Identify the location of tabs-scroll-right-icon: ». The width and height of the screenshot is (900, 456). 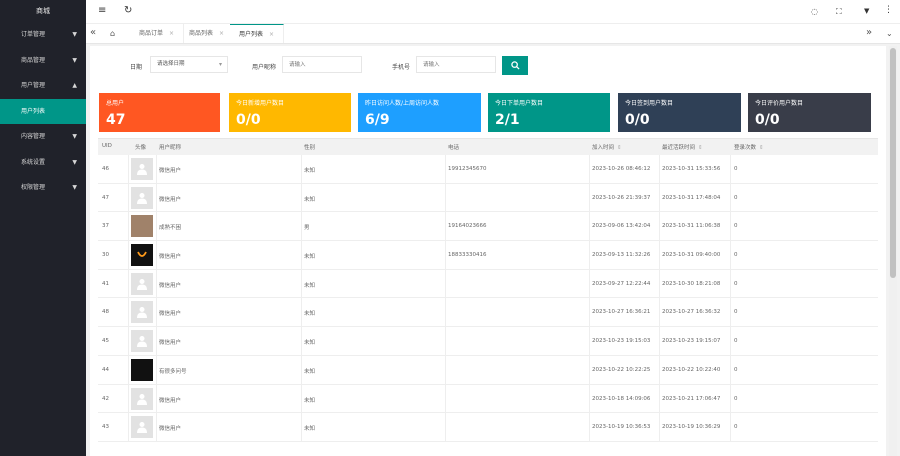
(869, 32).